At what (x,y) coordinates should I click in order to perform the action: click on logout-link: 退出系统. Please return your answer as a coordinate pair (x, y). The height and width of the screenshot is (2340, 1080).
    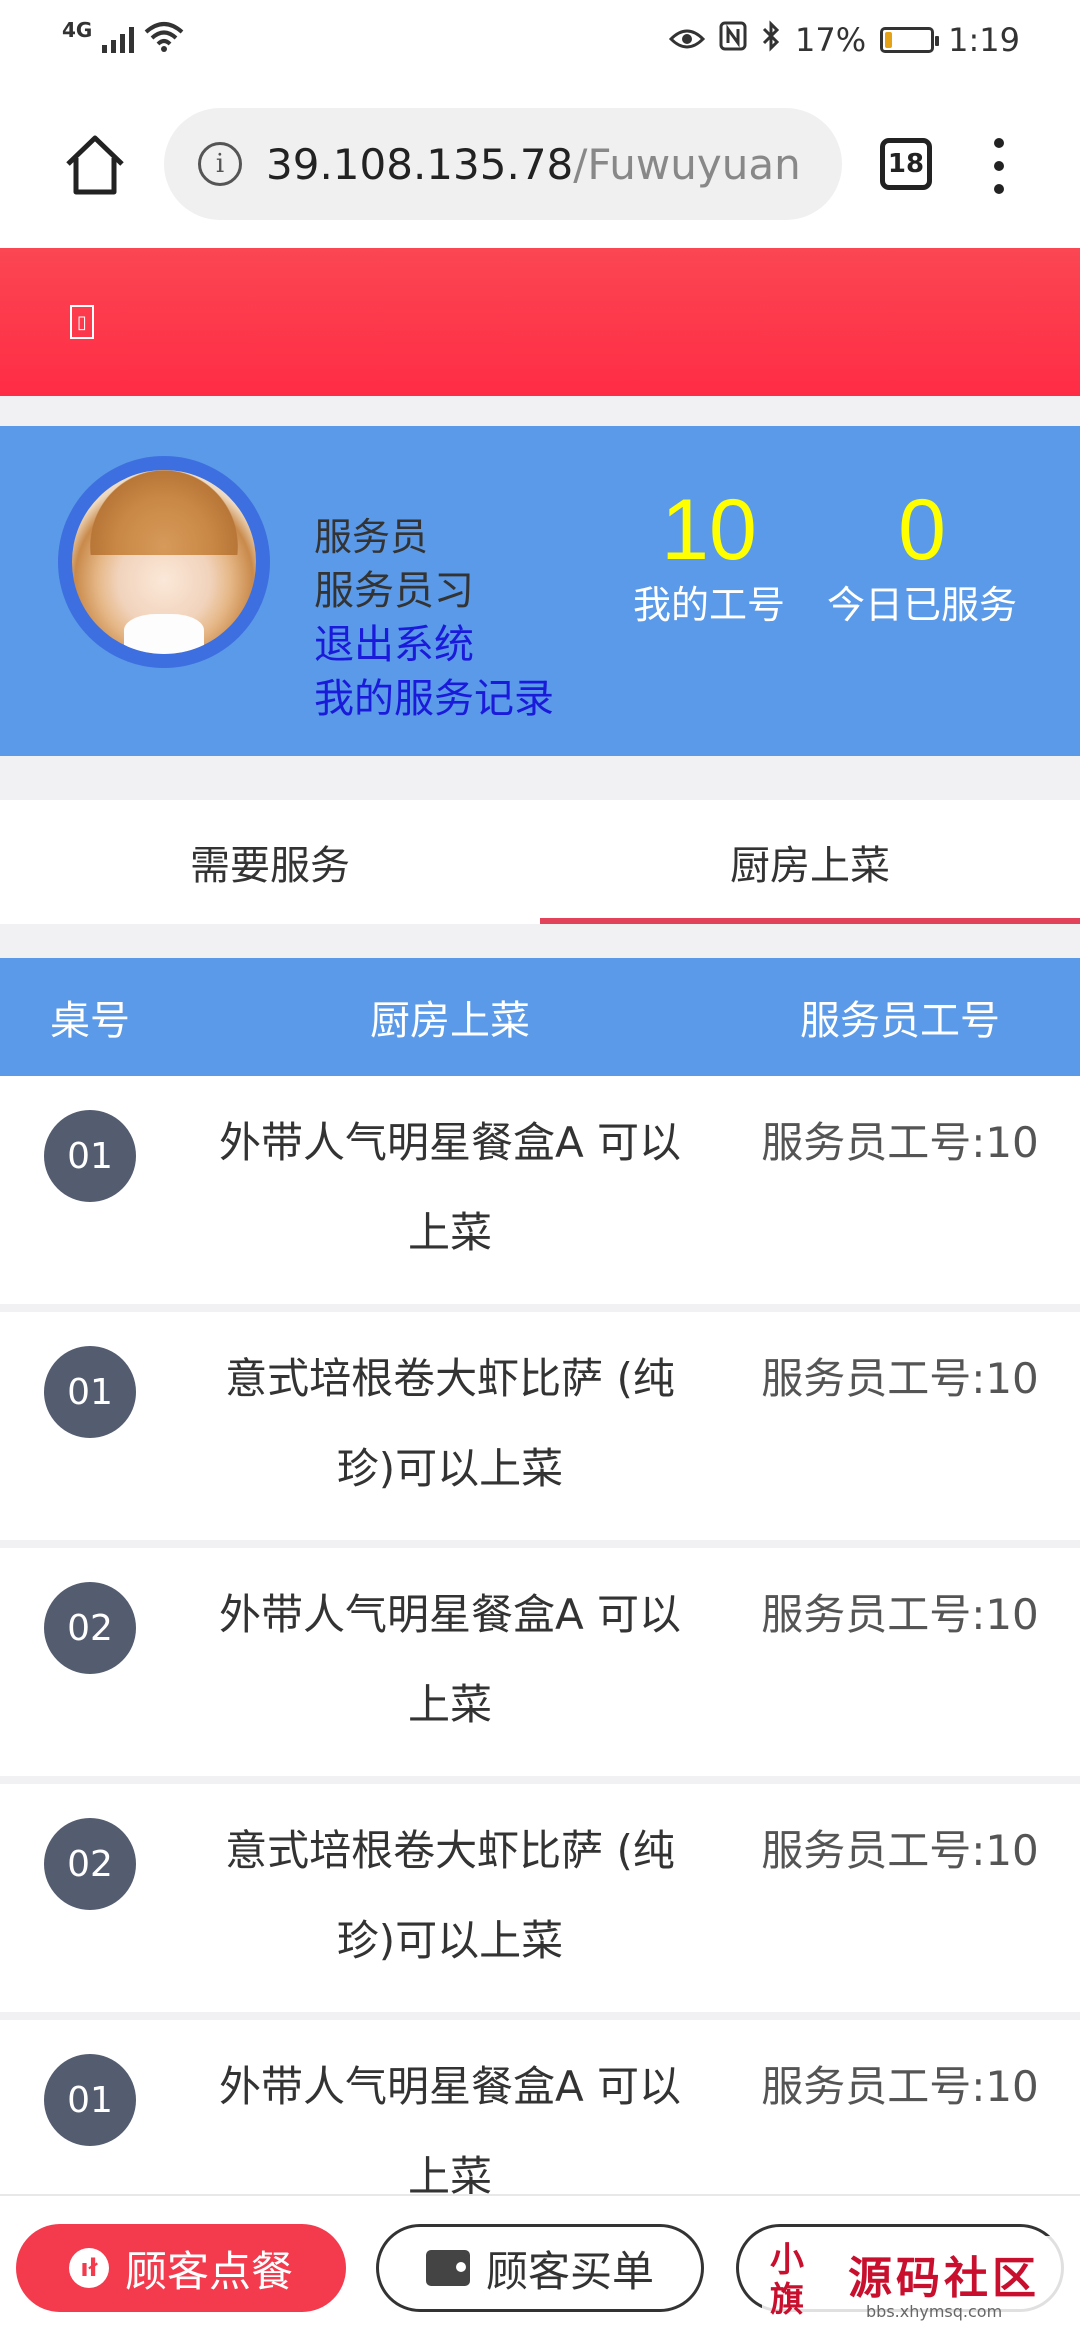
    Looking at the image, I should click on (434, 645).